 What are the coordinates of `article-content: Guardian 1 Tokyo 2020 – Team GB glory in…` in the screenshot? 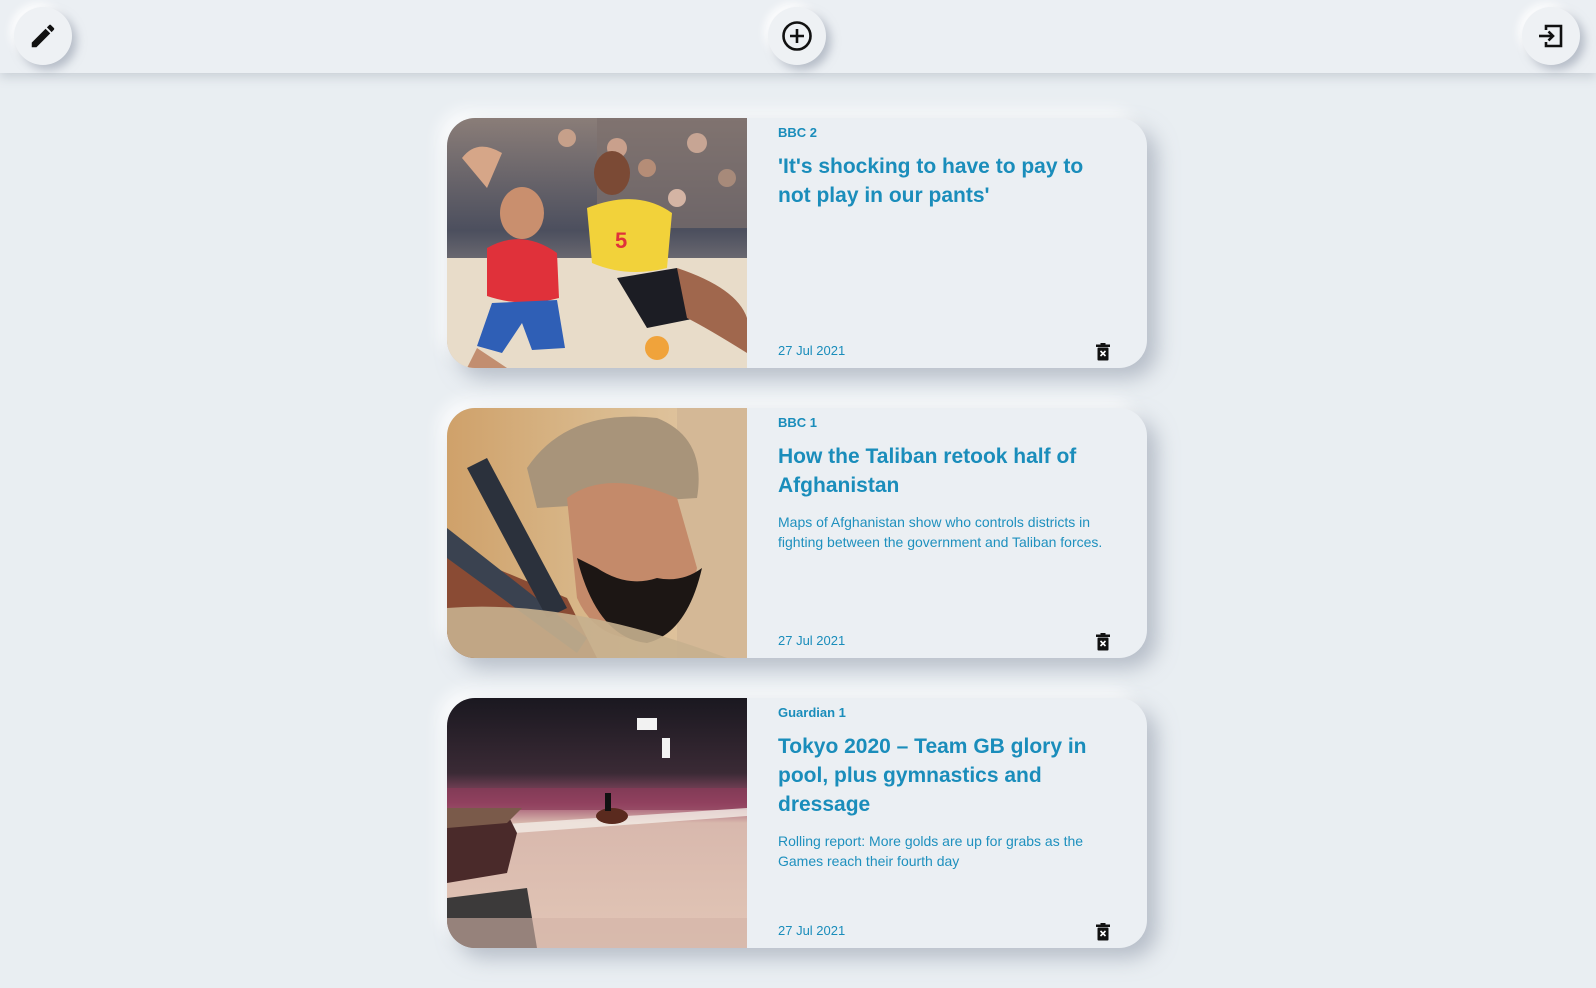 It's located at (947, 823).